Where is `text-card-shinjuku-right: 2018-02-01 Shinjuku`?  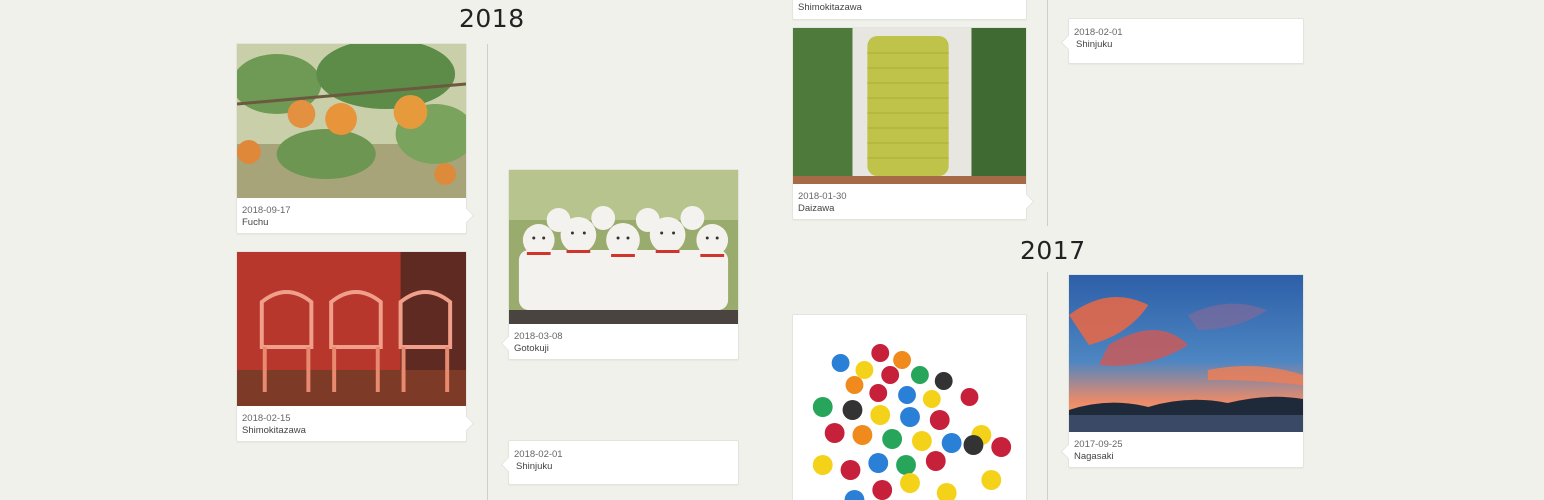
text-card-shinjuku-right: 2018-02-01 Shinjuku is located at coordinates (1186, 41).